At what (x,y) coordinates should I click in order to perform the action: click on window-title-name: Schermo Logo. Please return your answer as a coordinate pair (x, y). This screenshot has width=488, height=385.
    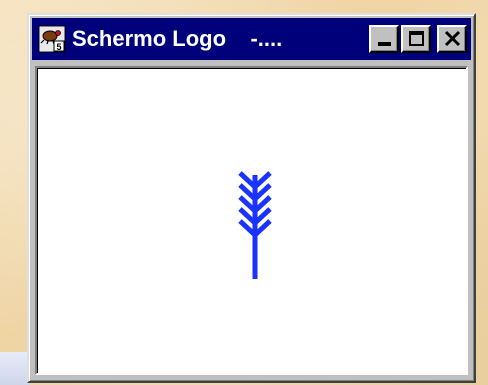
    Looking at the image, I should click on (149, 38).